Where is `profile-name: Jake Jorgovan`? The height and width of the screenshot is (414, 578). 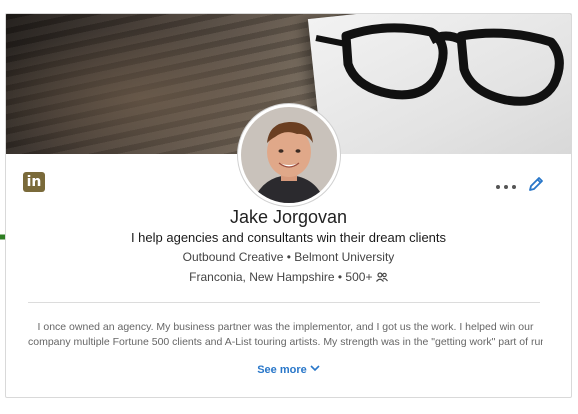 profile-name: Jake Jorgovan is located at coordinates (288, 217).